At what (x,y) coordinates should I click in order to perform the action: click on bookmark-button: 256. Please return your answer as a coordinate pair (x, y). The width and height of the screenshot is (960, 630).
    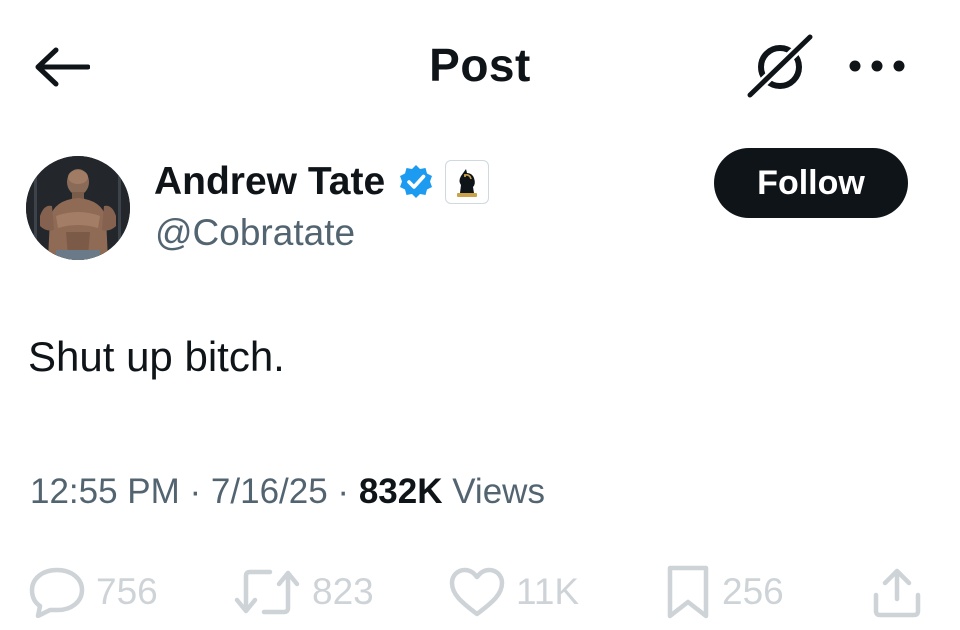
    Looking at the image, I should click on (724, 592).